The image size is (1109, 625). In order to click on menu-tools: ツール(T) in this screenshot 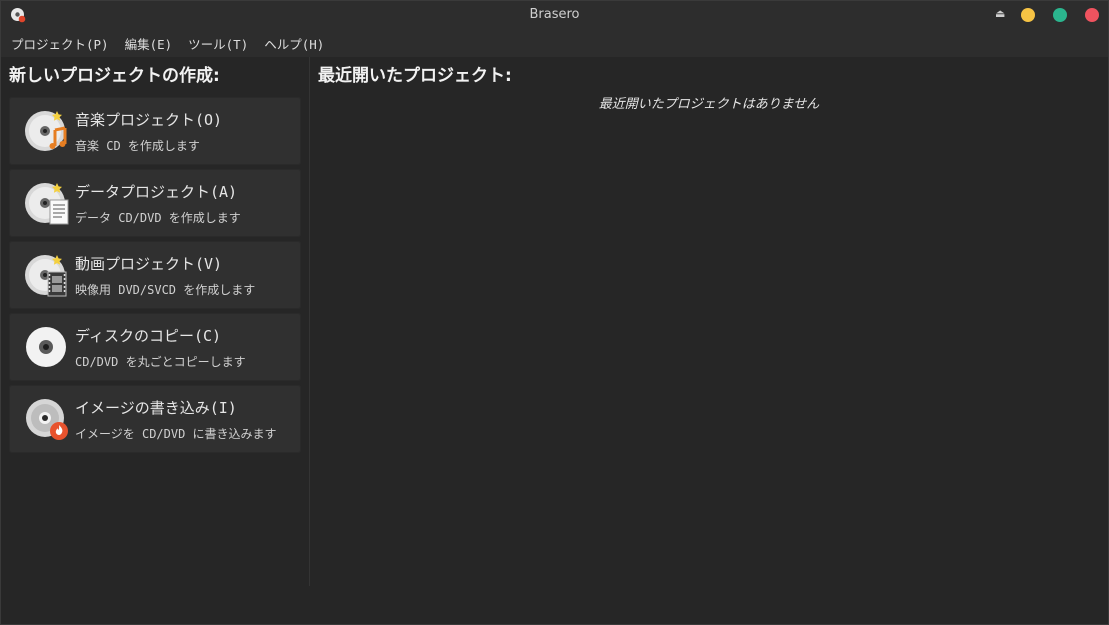, I will do `click(218, 43)`.